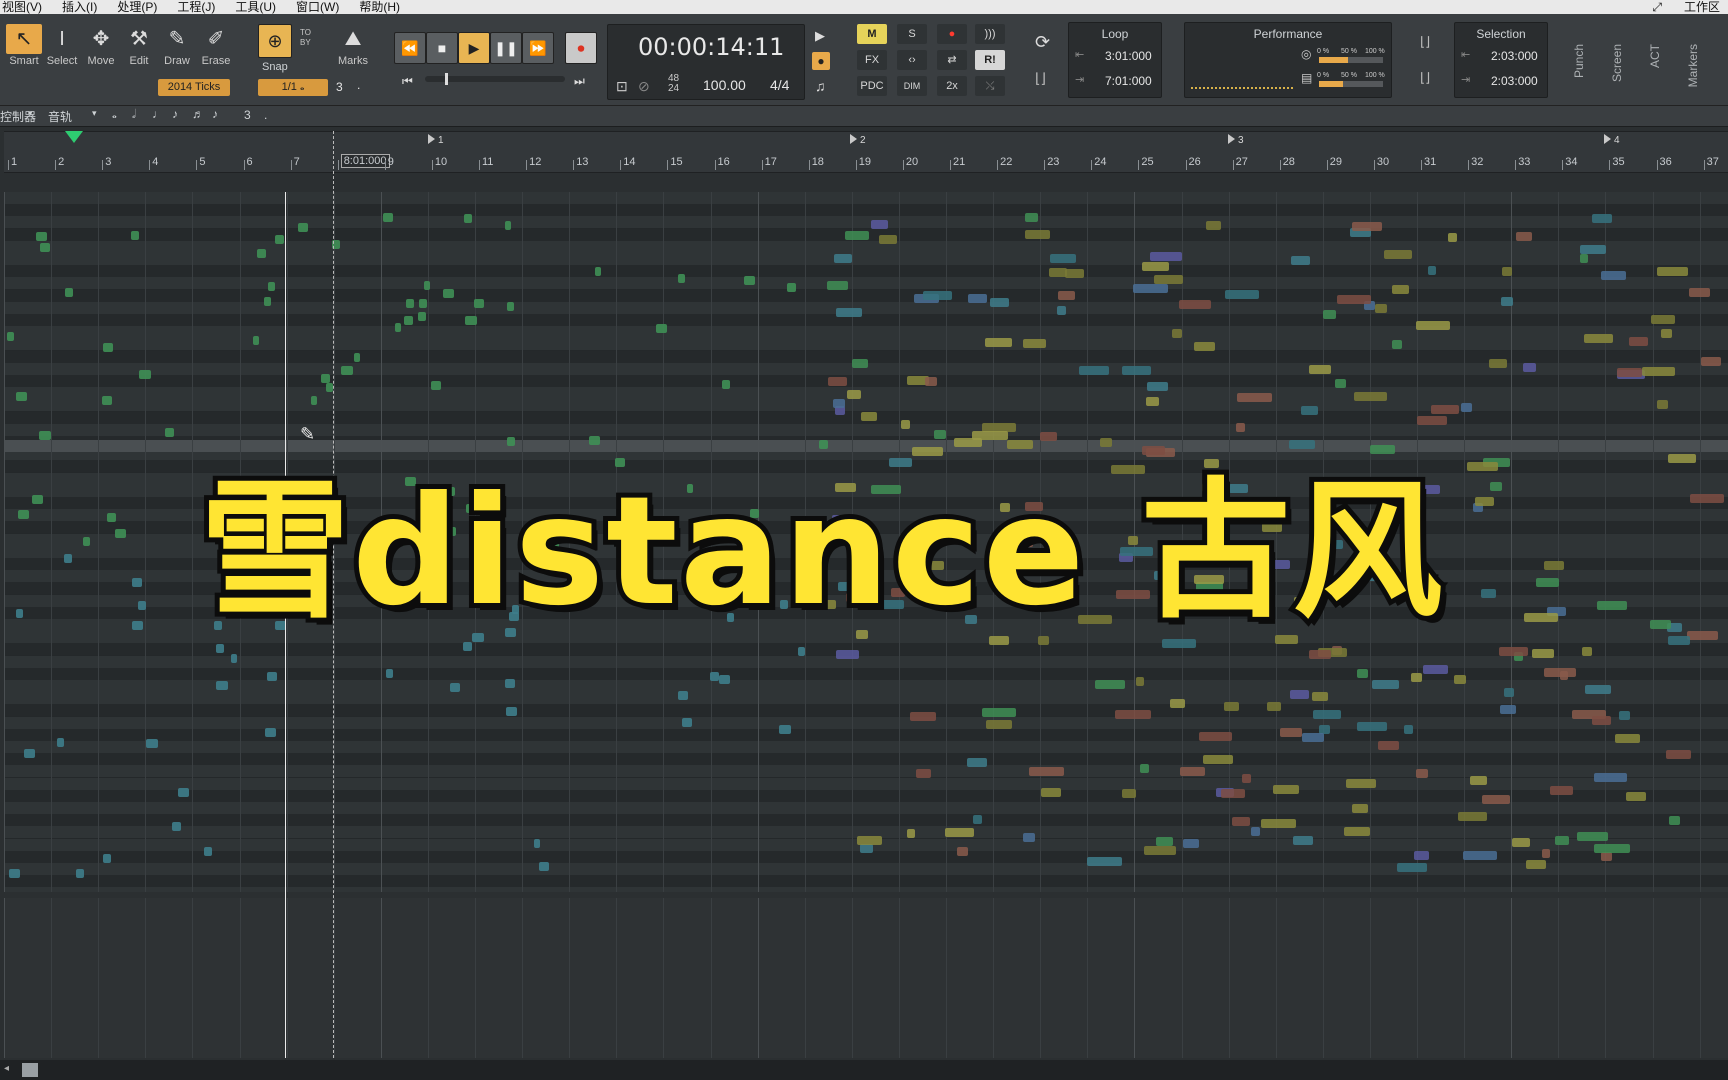 This screenshot has height=1080, width=1728. What do you see at coordinates (139, 45) in the screenshot?
I see `tool-edit: ⚒ Edit` at bounding box center [139, 45].